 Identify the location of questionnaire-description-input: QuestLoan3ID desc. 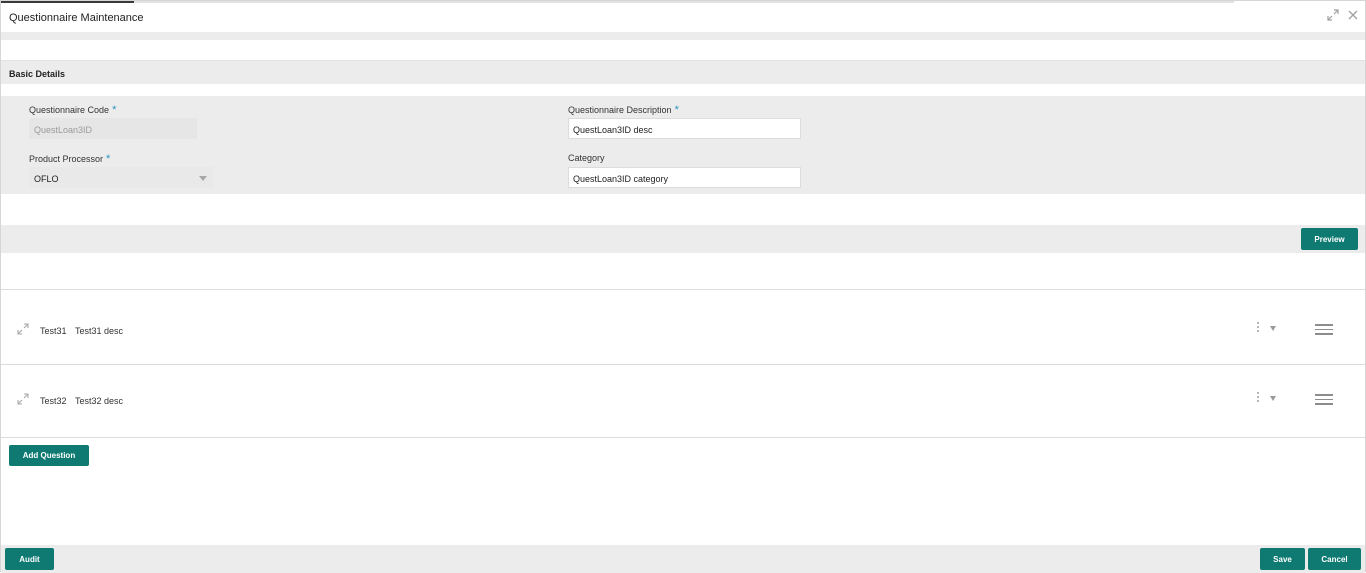
(684, 128).